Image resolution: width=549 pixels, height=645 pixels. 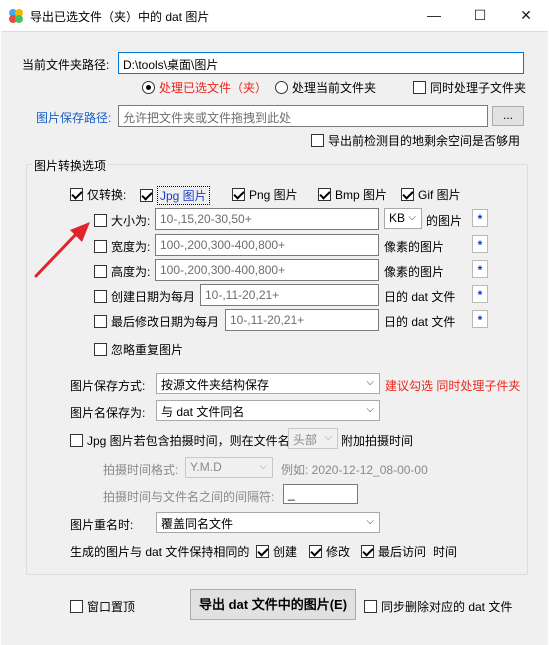 What do you see at coordinates (361, 195) in the screenshot?
I see `bmp-label: Bmp 图片` at bounding box center [361, 195].